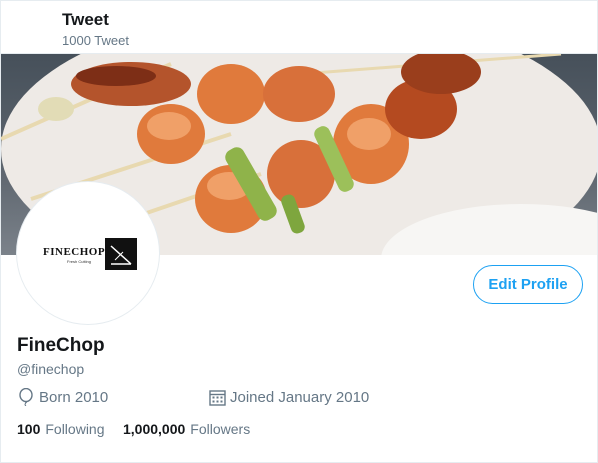 This screenshot has width=598, height=463. Describe the element at coordinates (74, 397) in the screenshot. I see `born-text: Born 2010` at that location.